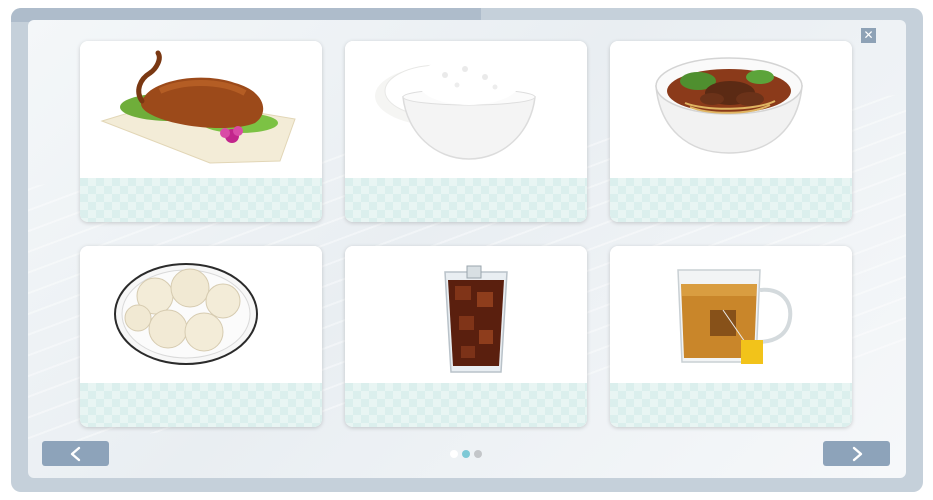 The height and width of the screenshot is (500, 933). I want to click on prev-page-button, so click(75, 453).